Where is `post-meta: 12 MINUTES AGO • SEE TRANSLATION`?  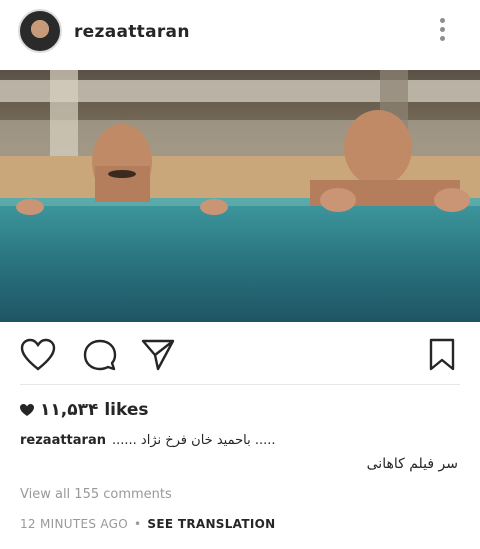
post-meta: 12 MINUTES AGO • SEE TRANSLATION is located at coordinates (147, 524).